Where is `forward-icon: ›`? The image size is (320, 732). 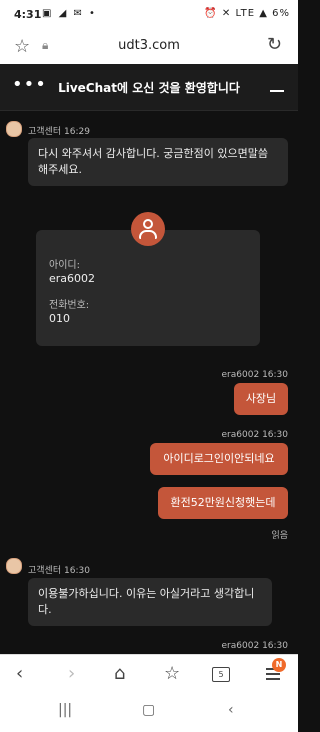
forward-icon: › is located at coordinates (71, 673).